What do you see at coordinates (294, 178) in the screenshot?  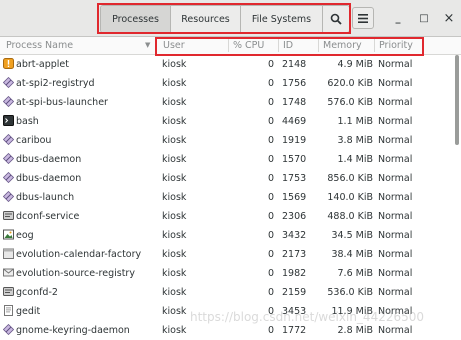 I see `process-id: 1753` at bounding box center [294, 178].